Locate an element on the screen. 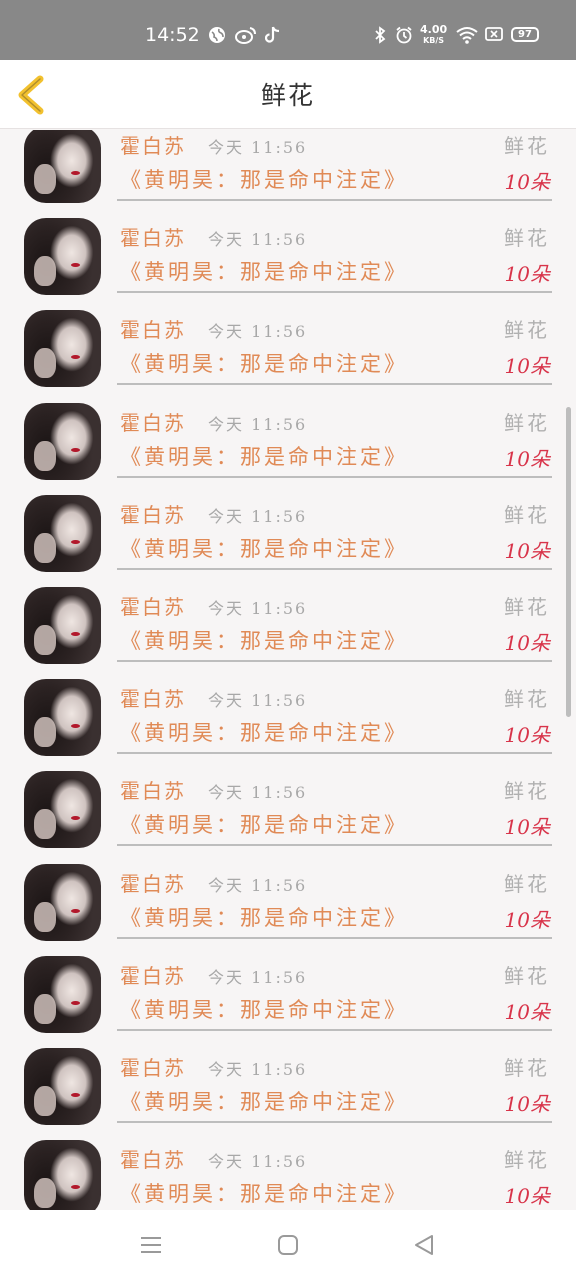 This screenshot has height=1280, width=576. menu-icon is located at coordinates (151, 1245).